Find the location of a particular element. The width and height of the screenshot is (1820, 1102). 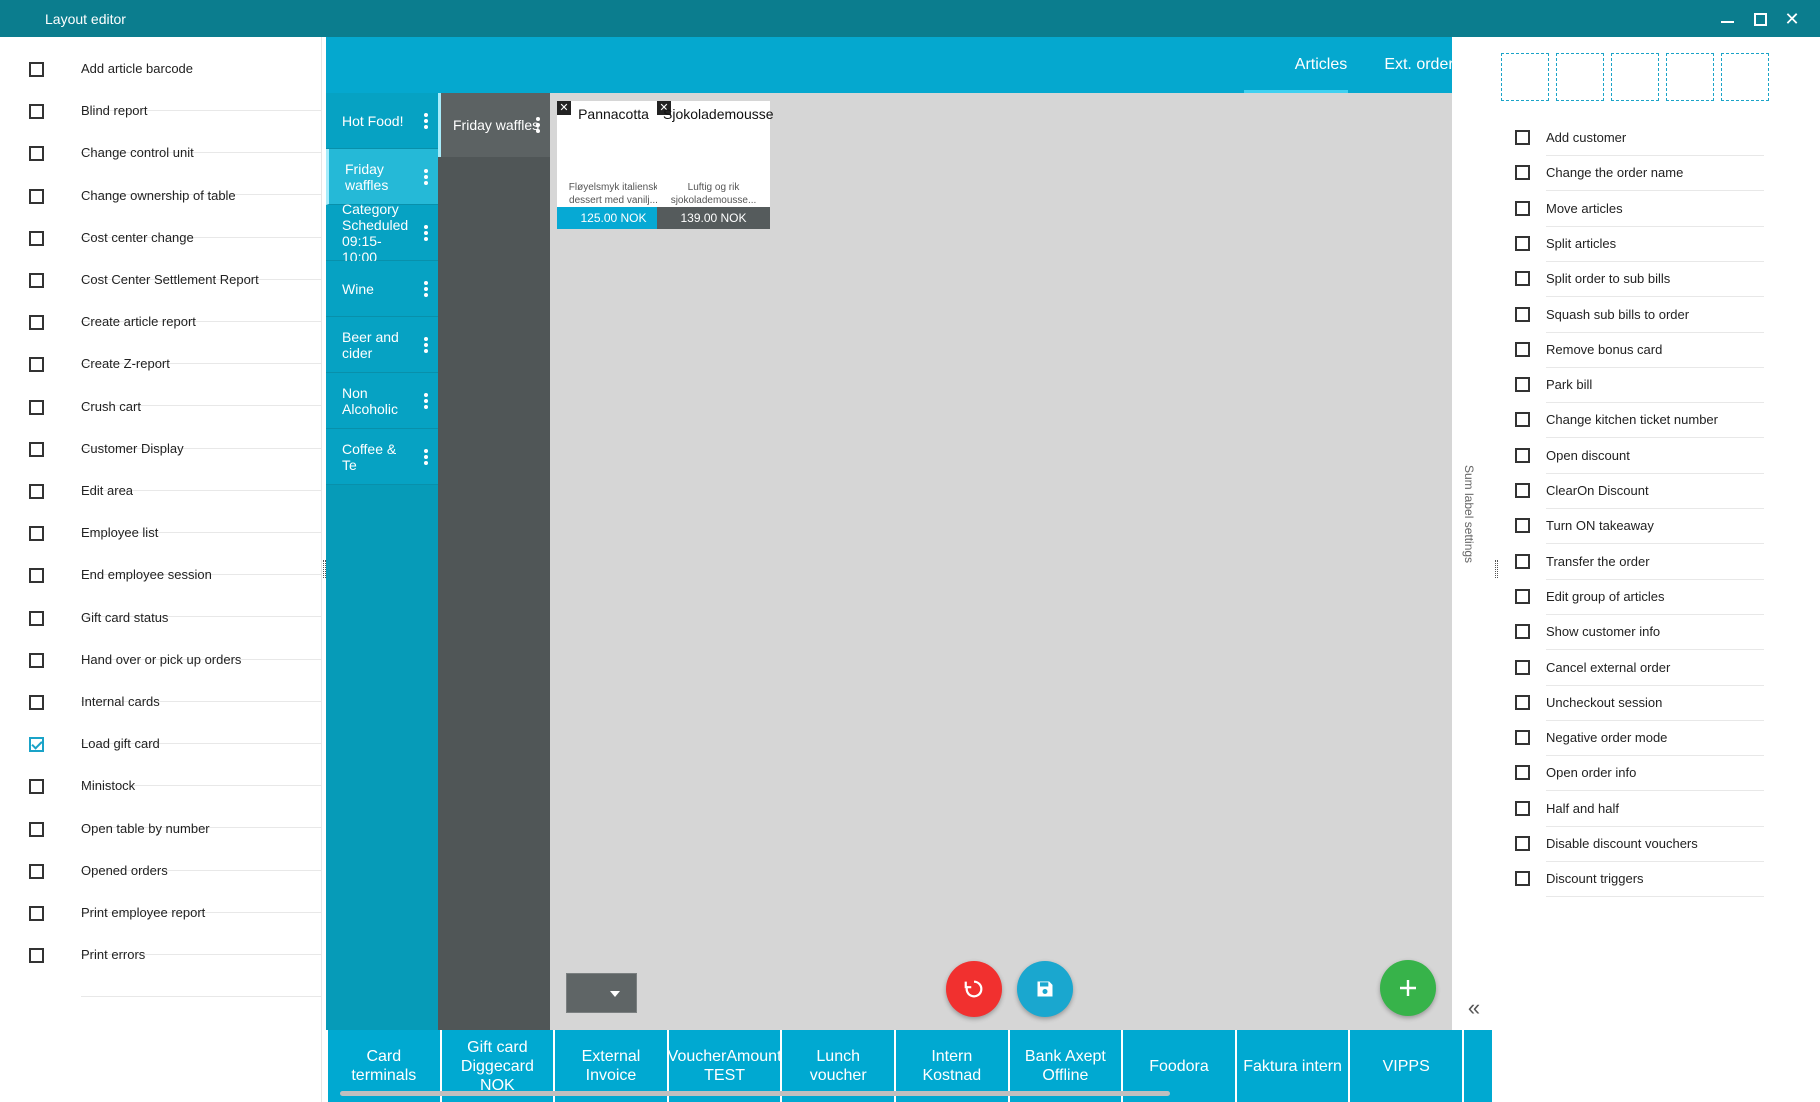

left-list-item-label: End employee session is located at coordinates (146, 575).